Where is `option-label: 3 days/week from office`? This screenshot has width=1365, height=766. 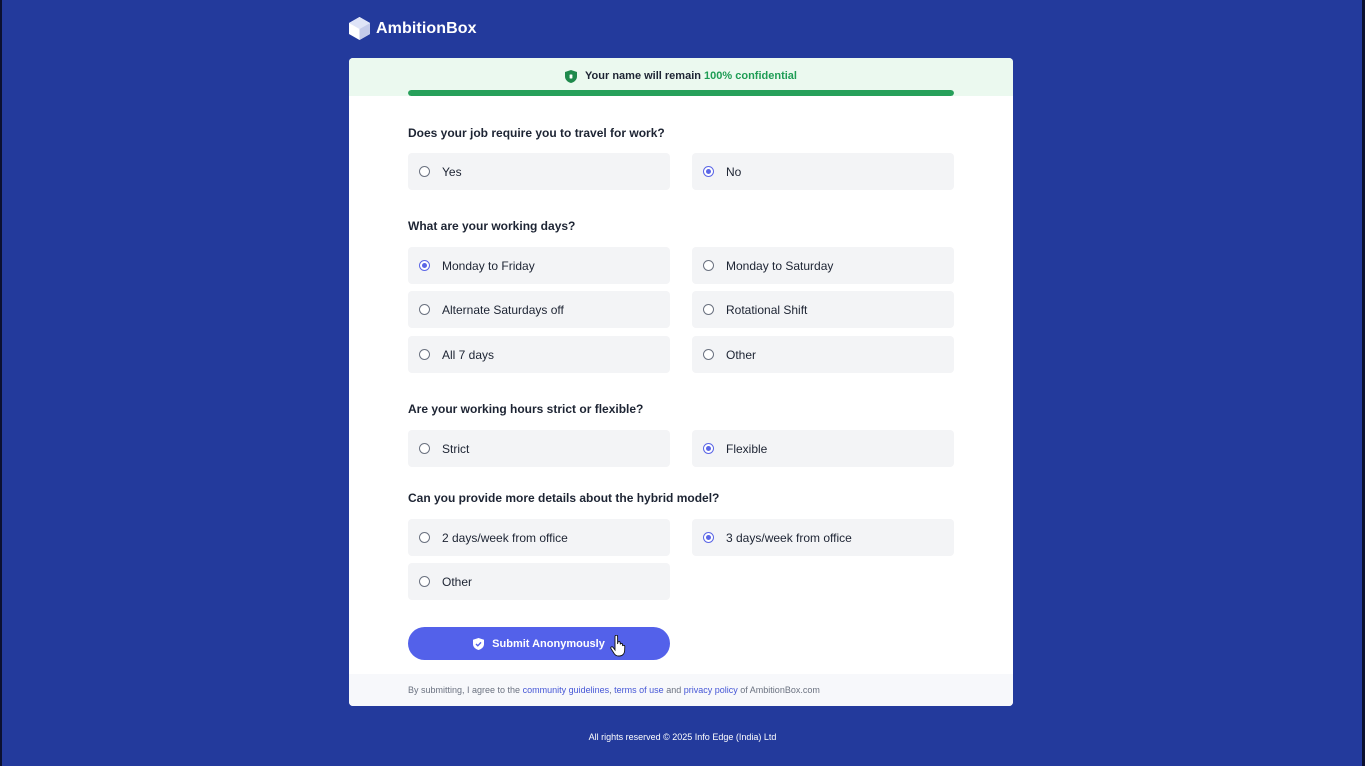
option-label: 3 days/week from office is located at coordinates (789, 537).